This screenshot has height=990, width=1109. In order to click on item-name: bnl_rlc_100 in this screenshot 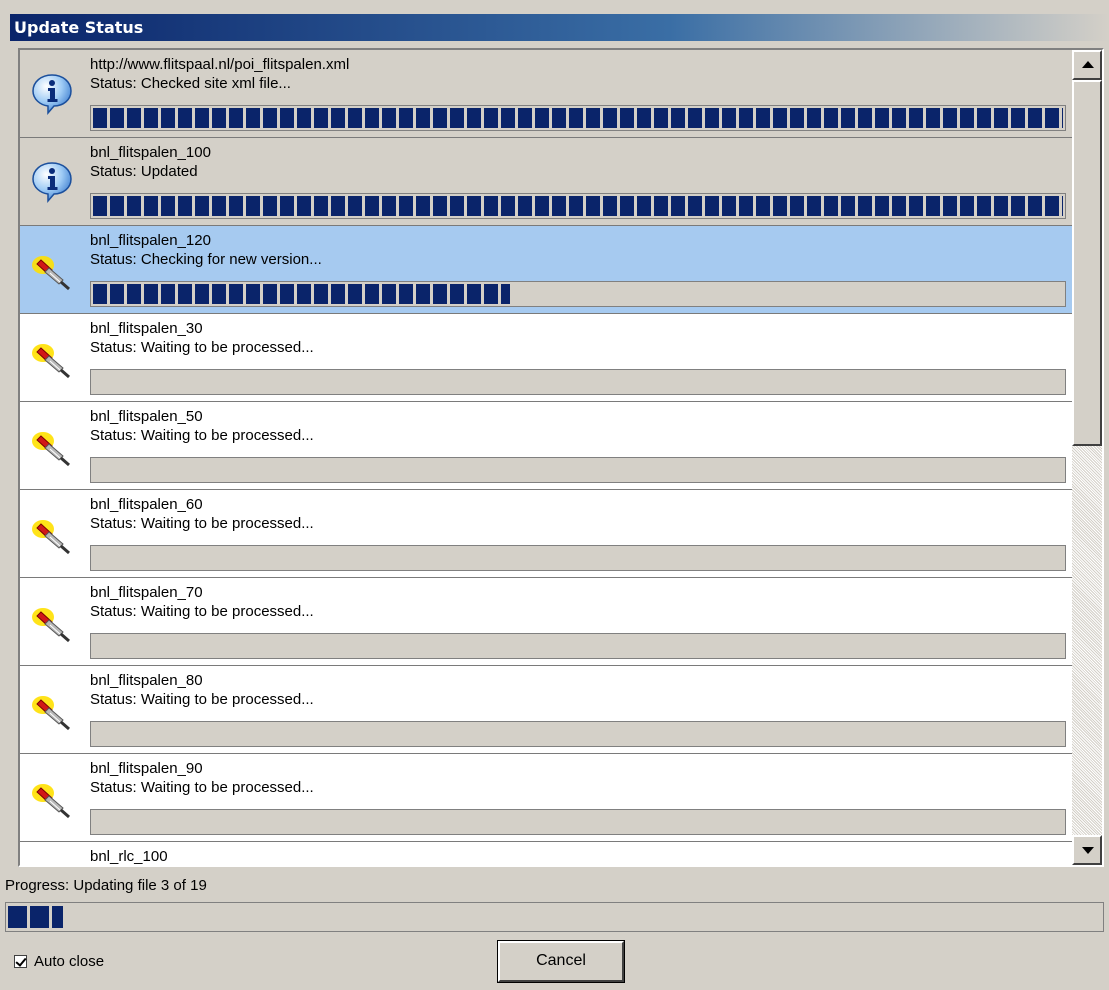, I will do `click(129, 856)`.